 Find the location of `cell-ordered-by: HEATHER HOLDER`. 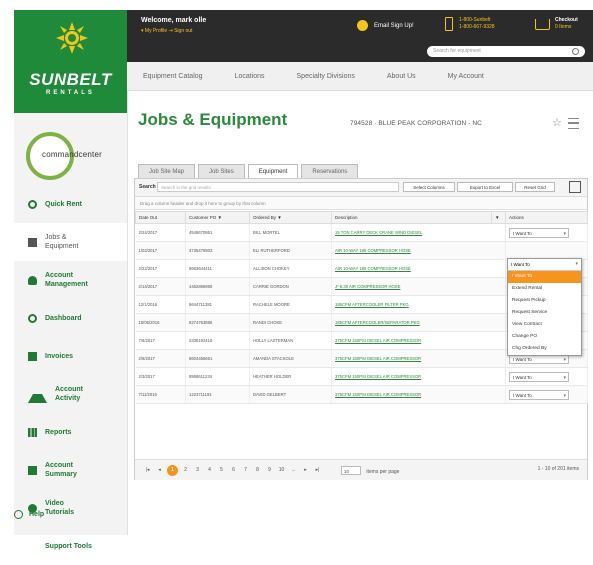

cell-ordered-by: HEATHER HOLDER is located at coordinates (290, 376).